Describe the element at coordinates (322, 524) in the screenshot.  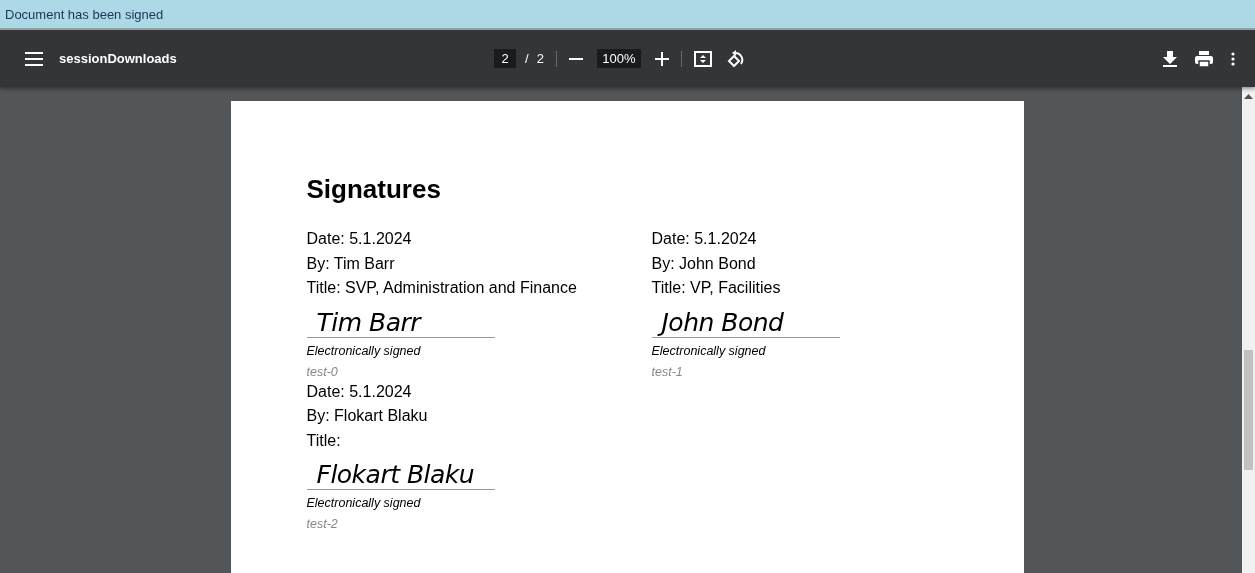
I see `signature-id: test-2` at that location.